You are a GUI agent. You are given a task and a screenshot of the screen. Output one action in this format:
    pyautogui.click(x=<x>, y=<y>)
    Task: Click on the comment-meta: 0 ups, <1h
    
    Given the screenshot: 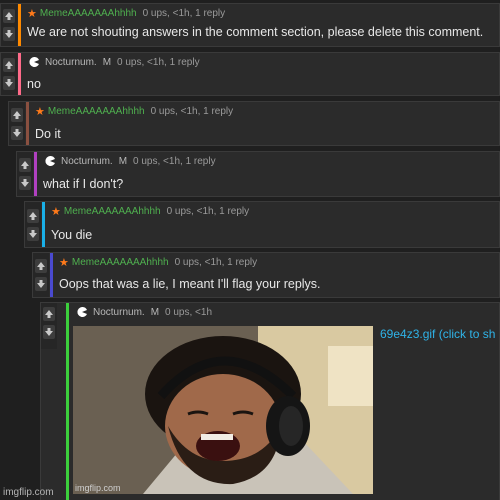 What is the action you would take?
    pyautogui.click(x=189, y=312)
    